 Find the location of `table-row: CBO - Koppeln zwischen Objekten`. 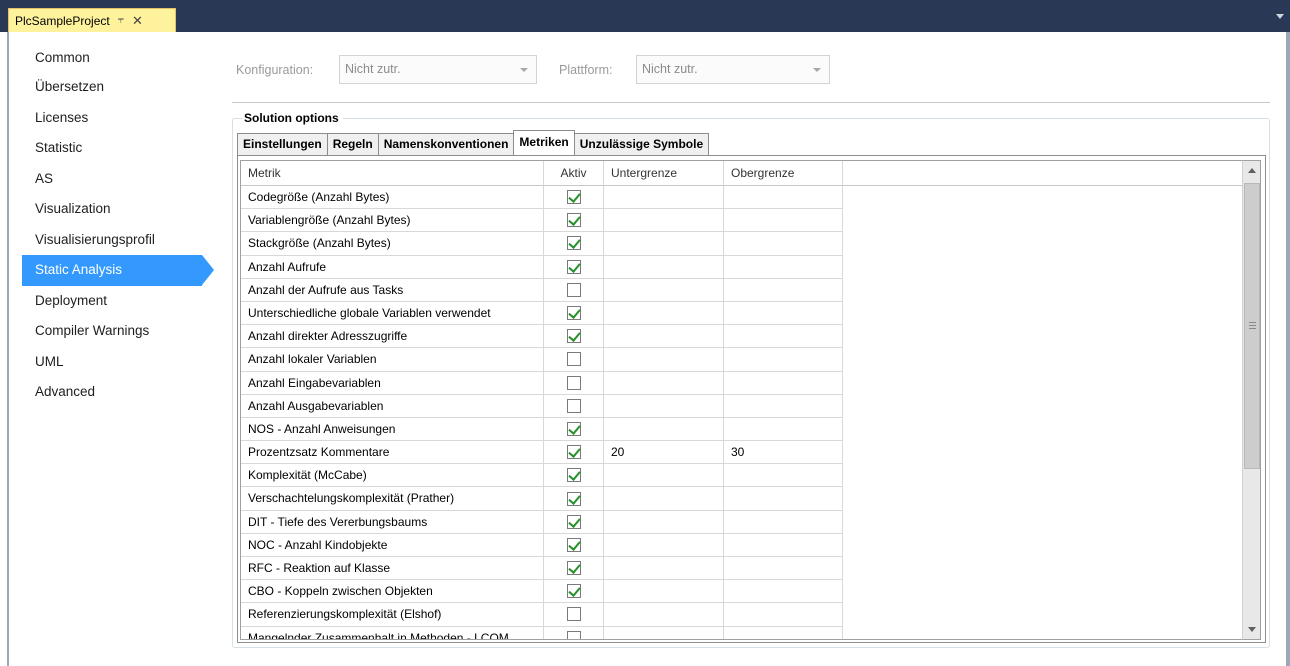

table-row: CBO - Koppeln zwischen Objekten is located at coordinates (741, 592).